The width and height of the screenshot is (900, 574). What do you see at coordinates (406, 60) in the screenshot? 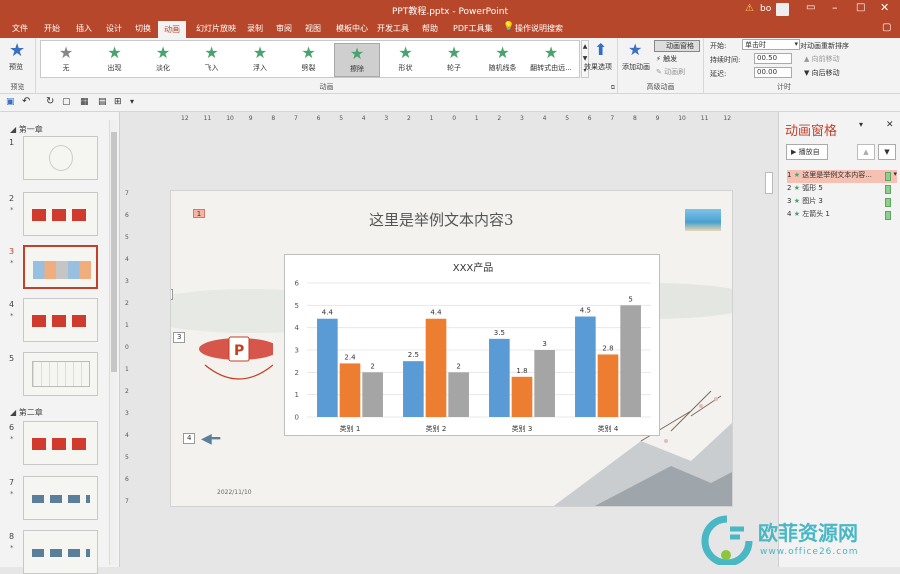
I see `animation-option-7: ★ 形状` at bounding box center [406, 60].